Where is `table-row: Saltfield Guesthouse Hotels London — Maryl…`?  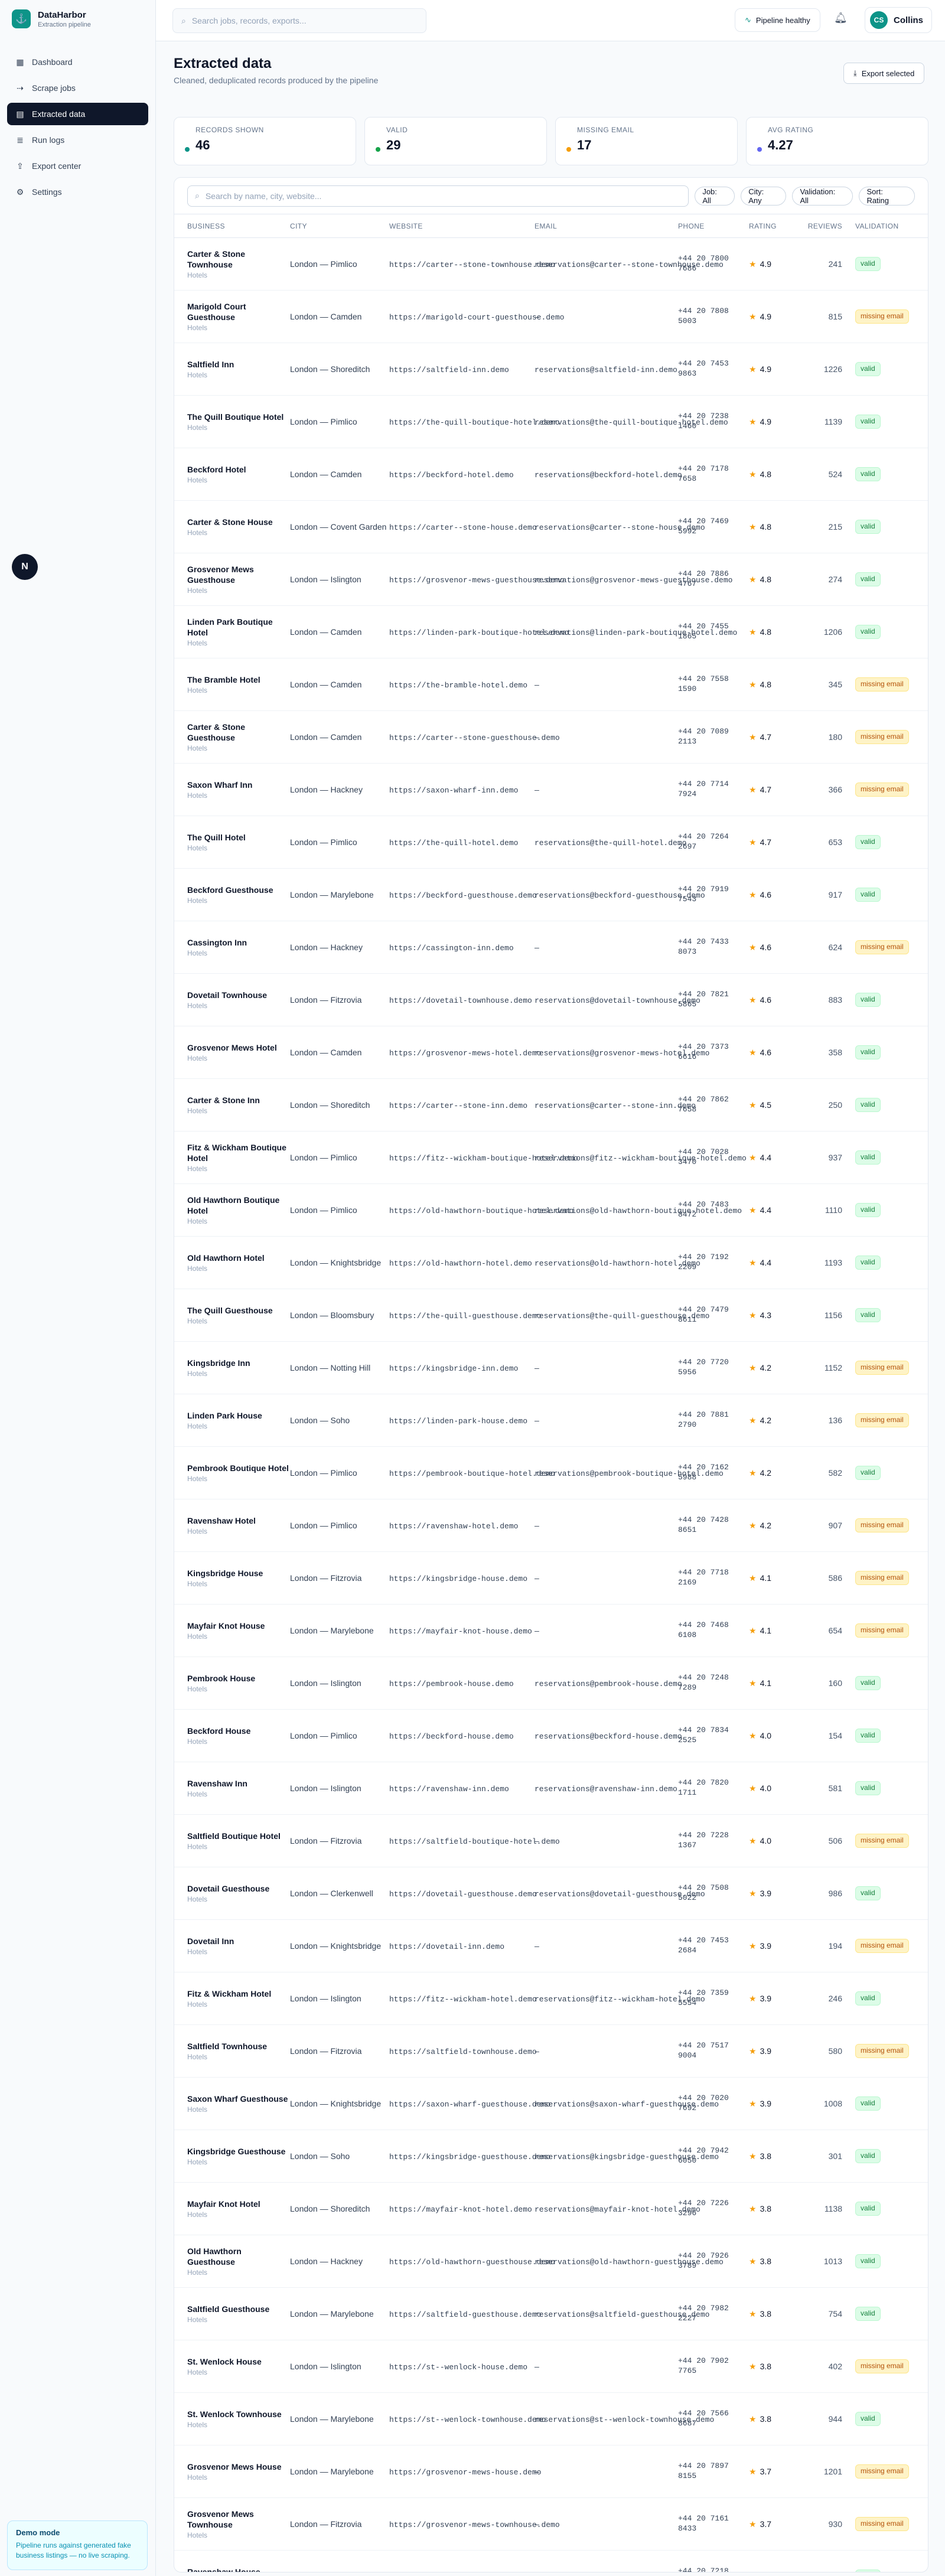 table-row: Saltfield Guesthouse Hotels London — Maryl… is located at coordinates (551, 2314).